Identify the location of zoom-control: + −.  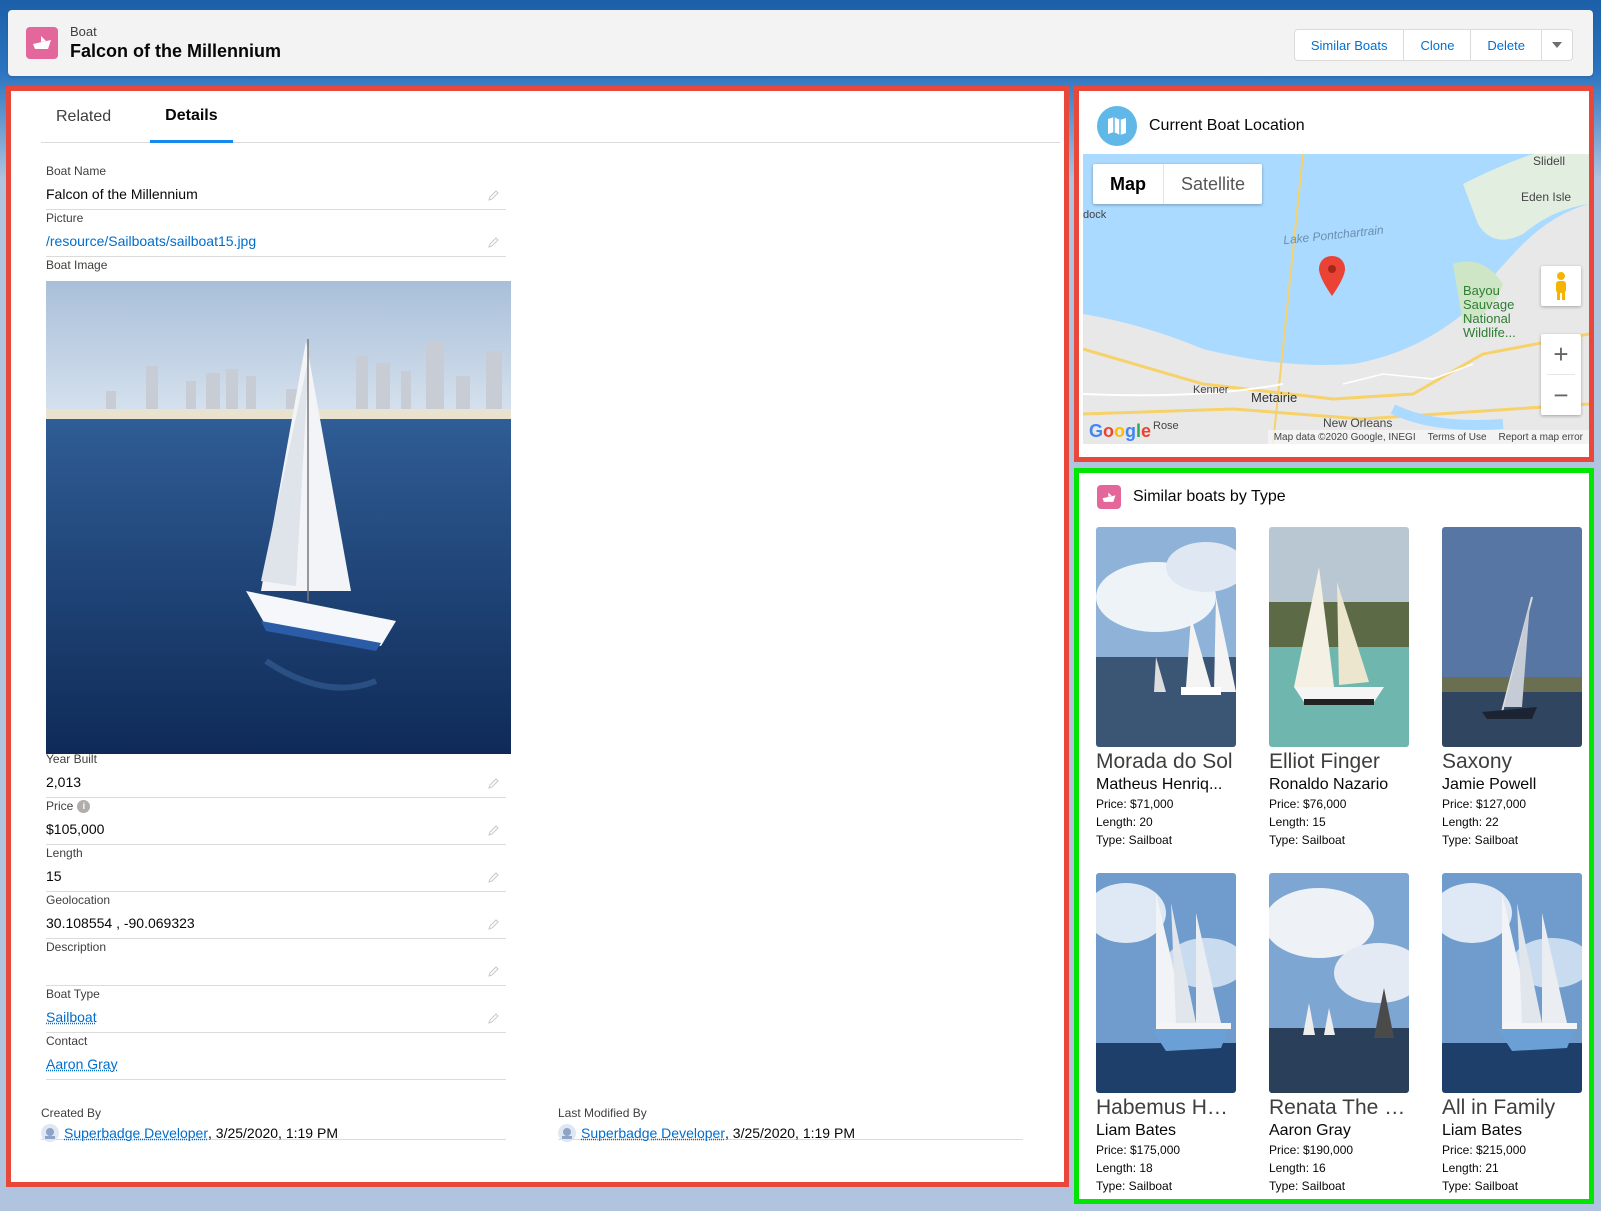
(1561, 374).